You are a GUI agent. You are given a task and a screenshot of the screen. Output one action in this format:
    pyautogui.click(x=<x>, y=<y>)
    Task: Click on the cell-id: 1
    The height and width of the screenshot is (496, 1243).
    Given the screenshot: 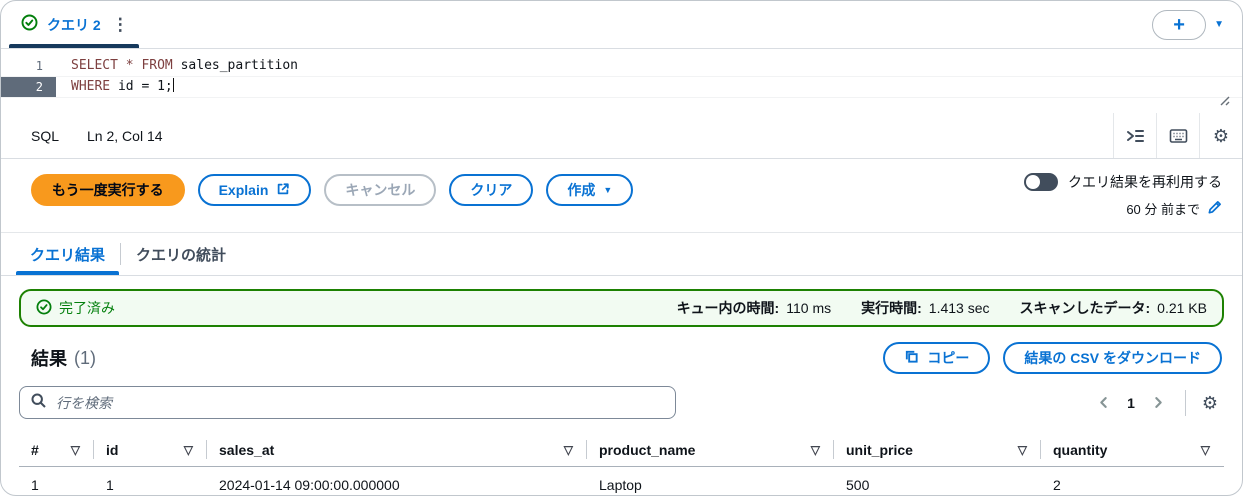 What is the action you would take?
    pyautogui.click(x=110, y=485)
    